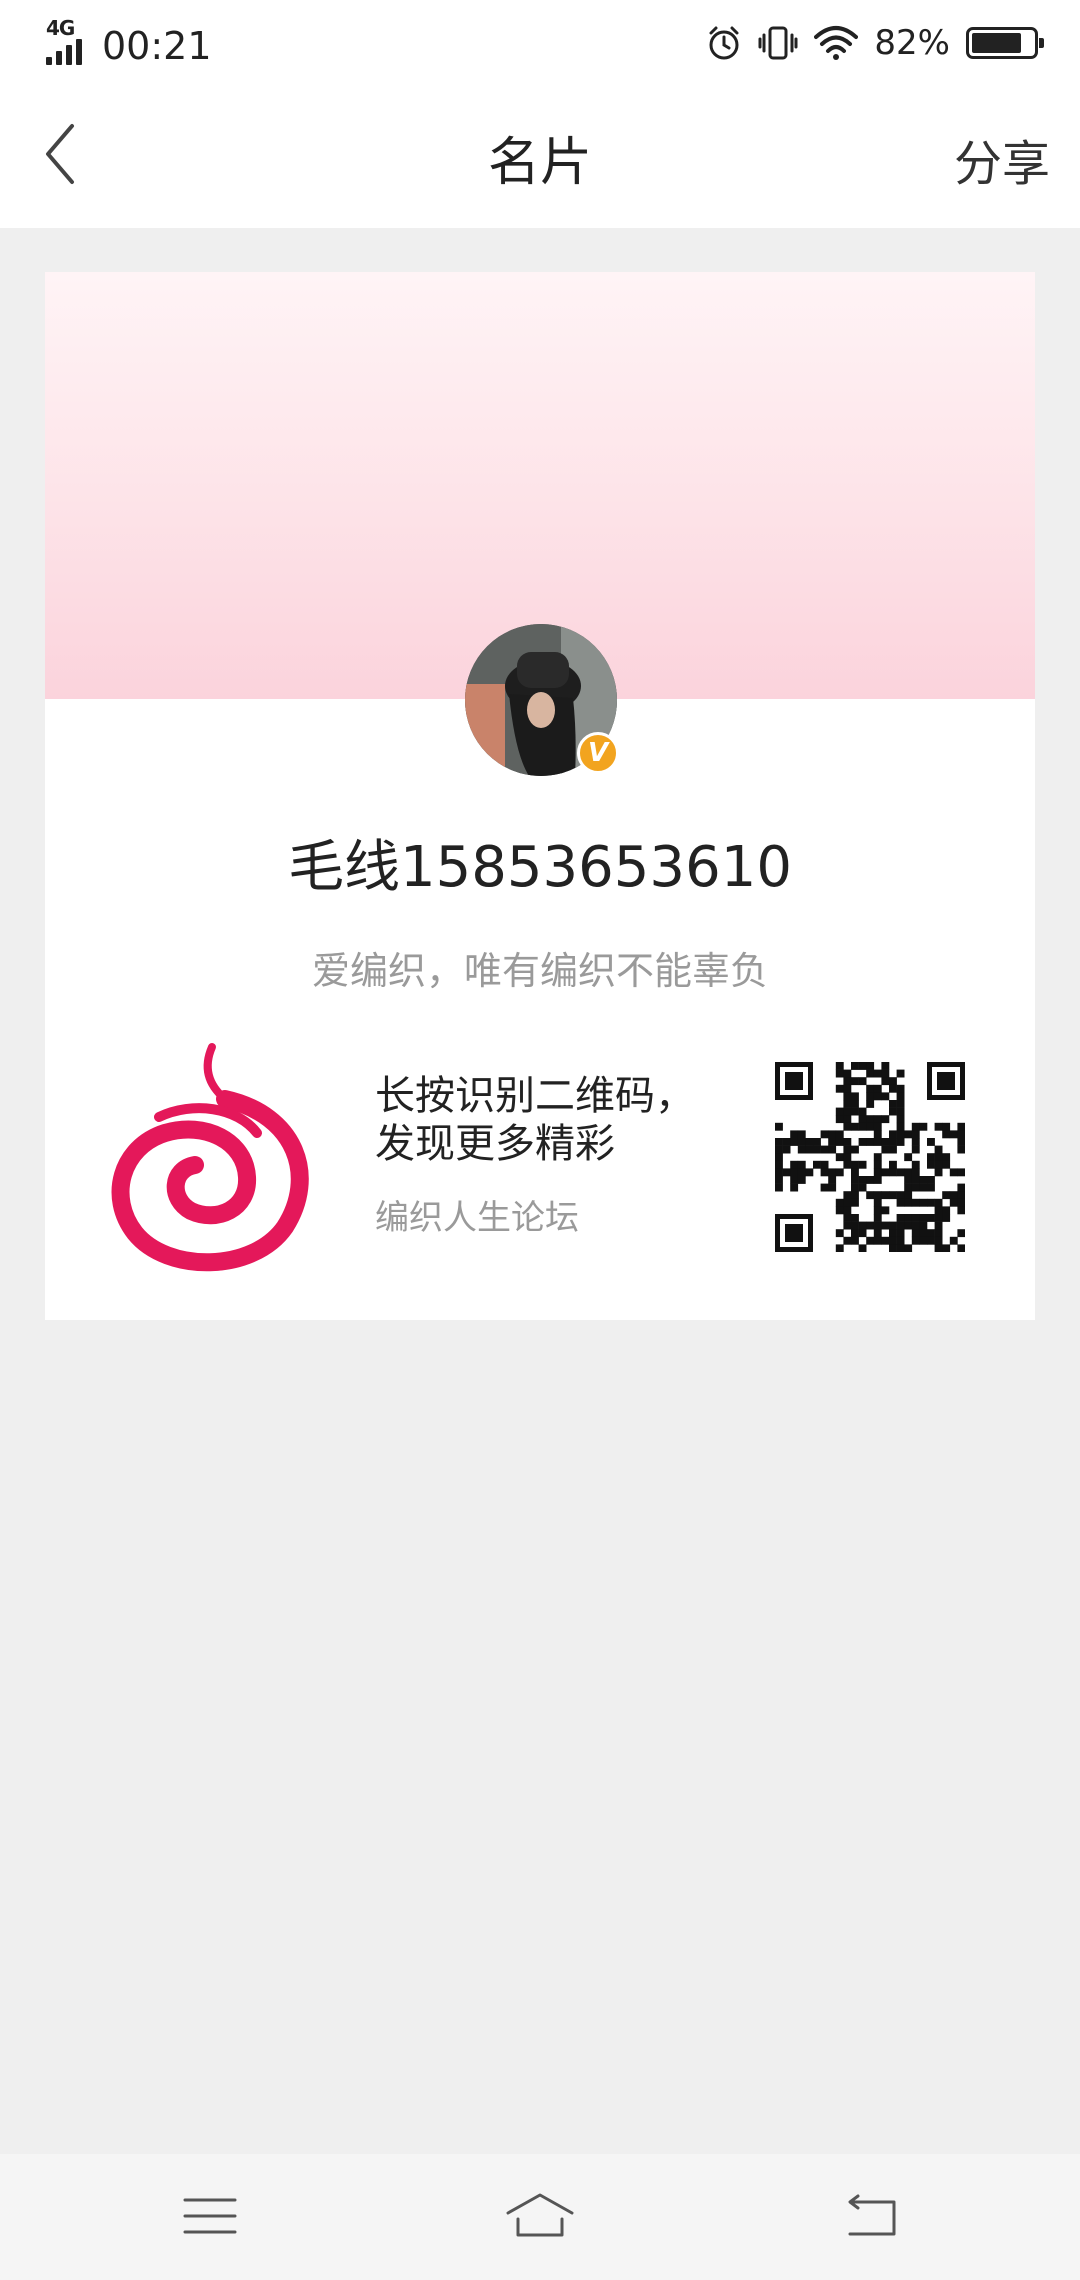  Describe the element at coordinates (540, 157) in the screenshot. I see `nav-bar: 名片 分享` at that location.